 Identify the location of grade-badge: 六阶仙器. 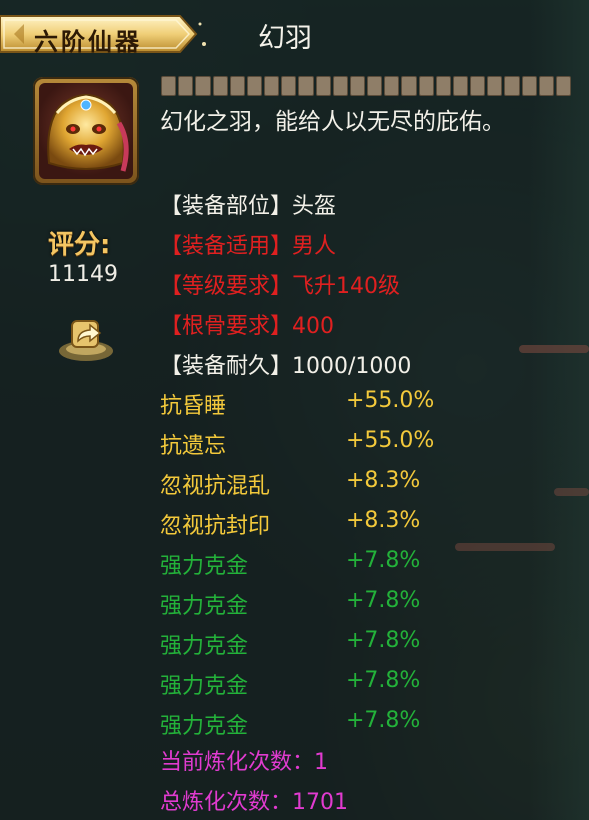
(105, 34).